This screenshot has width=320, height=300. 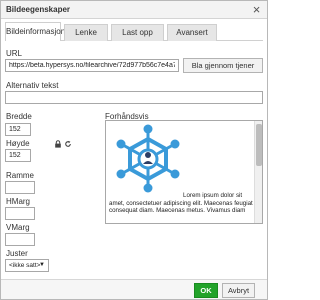 What do you see at coordinates (20, 239) in the screenshot?
I see `vspace-input` at bounding box center [20, 239].